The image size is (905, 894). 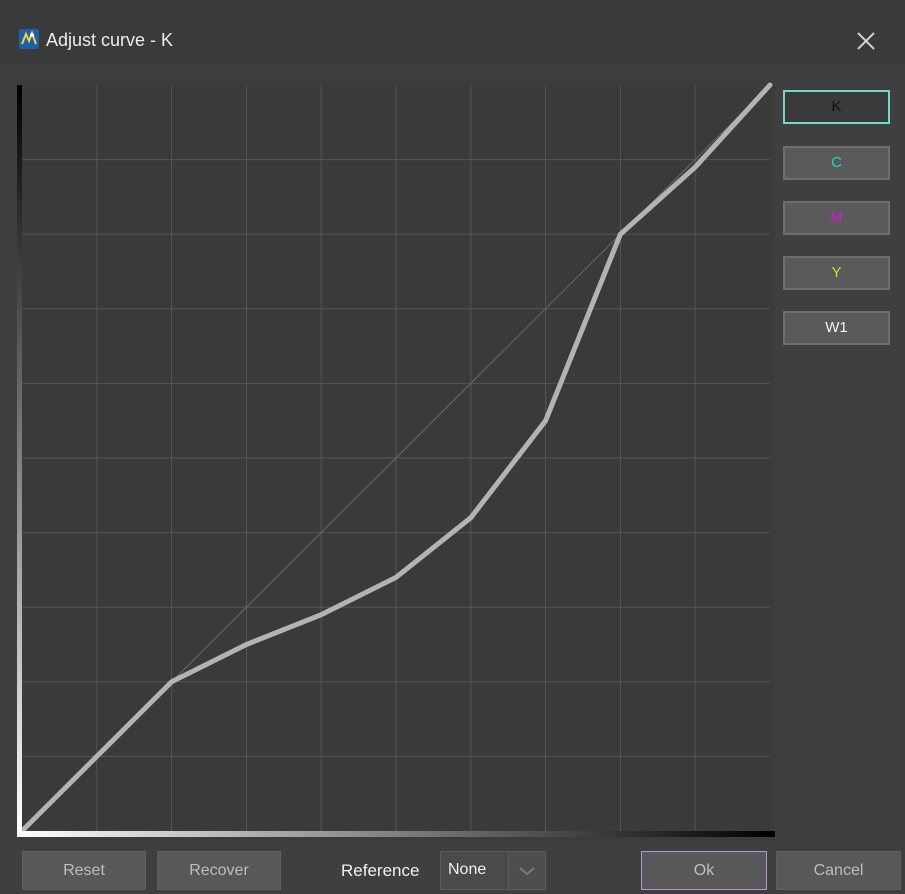 What do you see at coordinates (526, 870) in the screenshot?
I see `chevron-down-icon` at bounding box center [526, 870].